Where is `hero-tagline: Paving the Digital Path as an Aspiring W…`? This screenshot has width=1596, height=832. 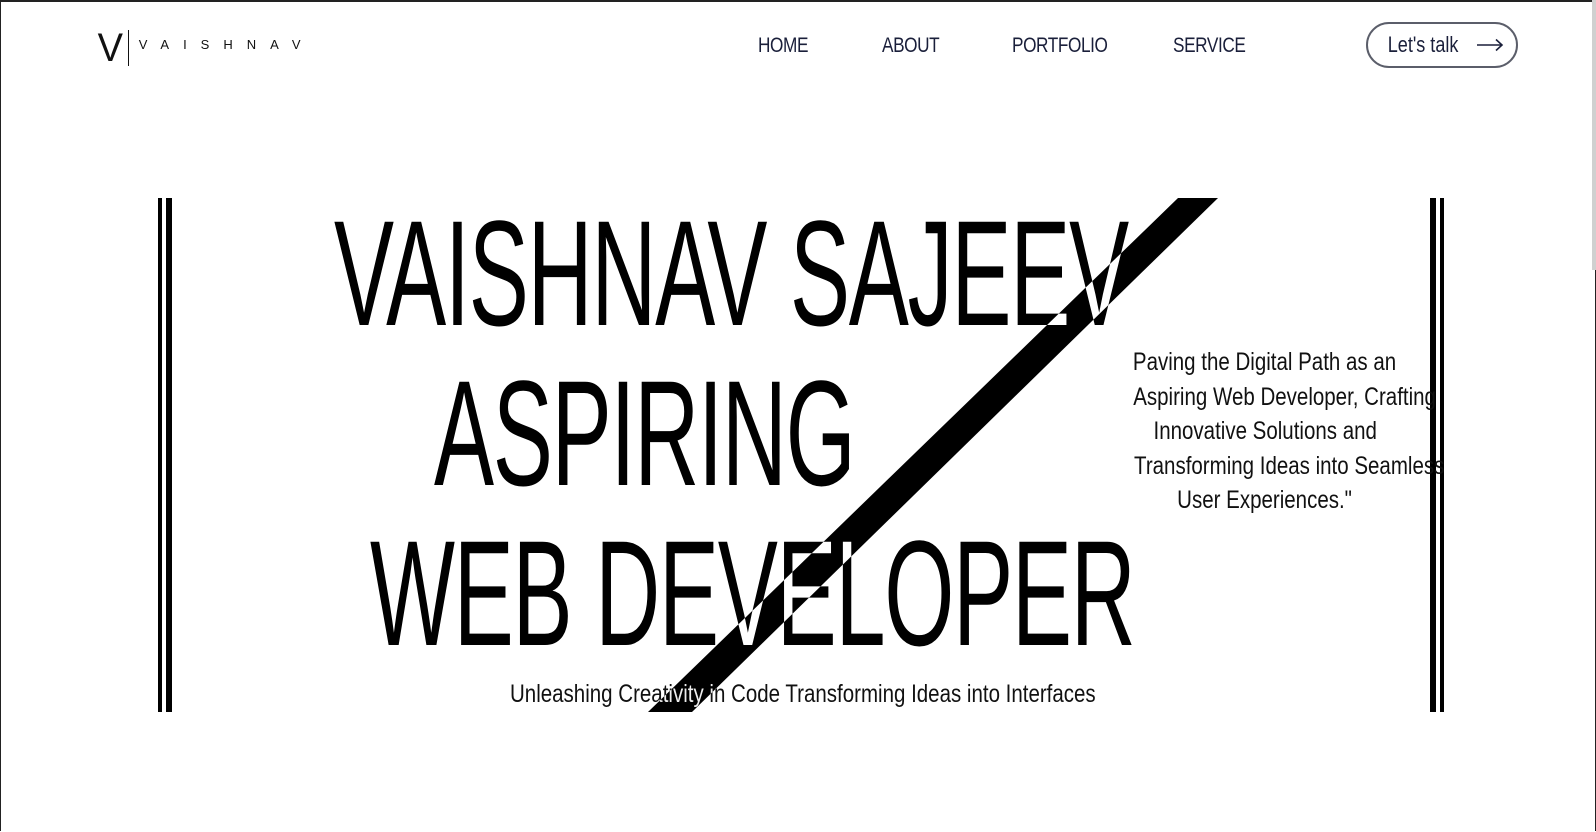 hero-tagline: Paving the Digital Path as an Aspiring W… is located at coordinates (1272, 431).